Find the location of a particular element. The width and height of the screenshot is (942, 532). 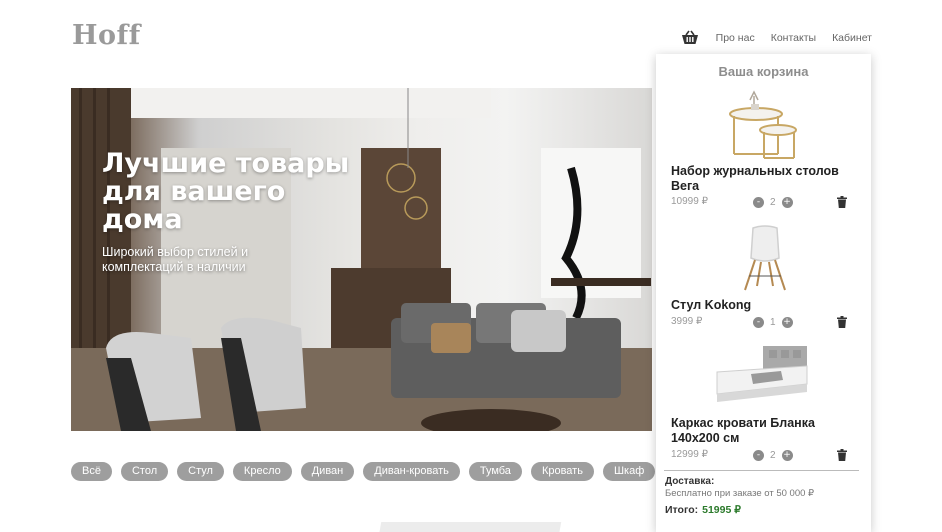

cart-item-name: Каркас кровати Бланка 140x200 см is located at coordinates (766, 431).